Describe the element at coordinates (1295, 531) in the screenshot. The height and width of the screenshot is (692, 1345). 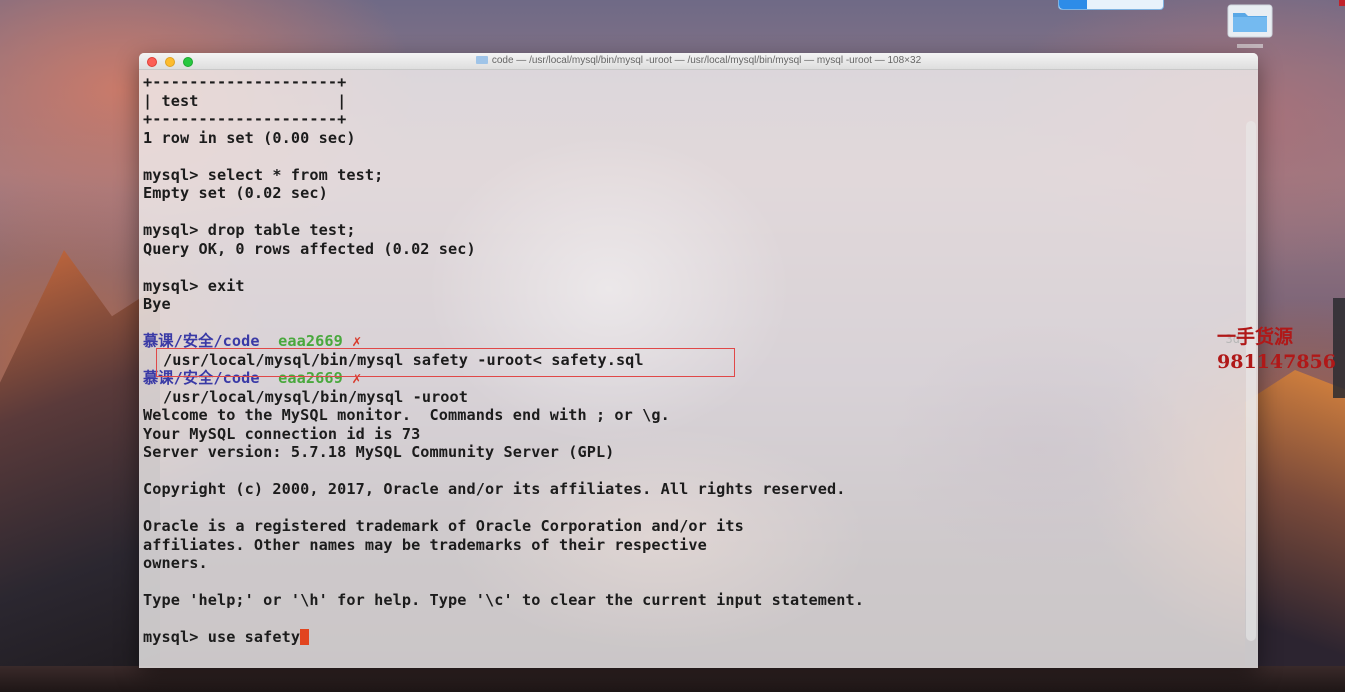
I see `wallpaper-mountain-right` at that location.